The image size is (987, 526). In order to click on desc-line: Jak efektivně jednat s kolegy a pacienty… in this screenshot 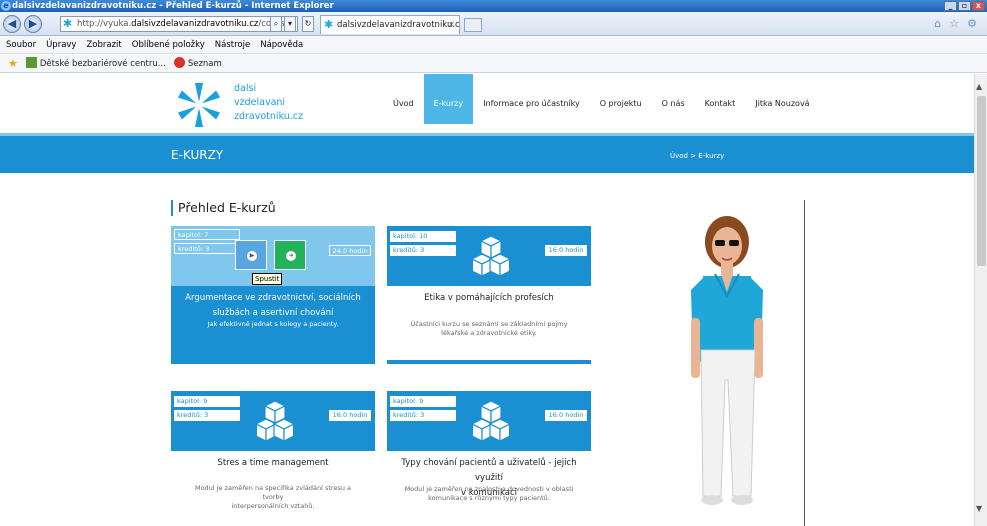, I will do `click(273, 324)`.